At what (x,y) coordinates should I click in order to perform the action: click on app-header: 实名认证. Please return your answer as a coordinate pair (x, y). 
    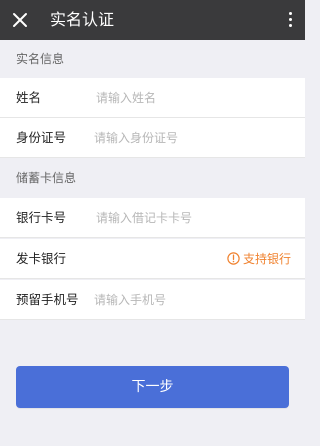
    Looking at the image, I should click on (152, 20).